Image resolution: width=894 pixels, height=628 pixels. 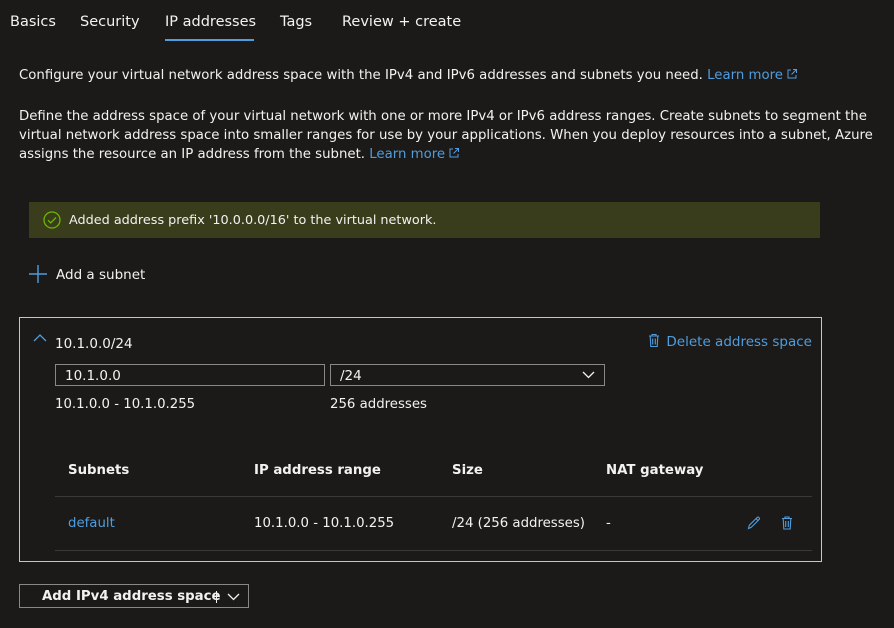 What do you see at coordinates (378, 404) in the screenshot?
I see `address-count-text: 256 addresses` at bounding box center [378, 404].